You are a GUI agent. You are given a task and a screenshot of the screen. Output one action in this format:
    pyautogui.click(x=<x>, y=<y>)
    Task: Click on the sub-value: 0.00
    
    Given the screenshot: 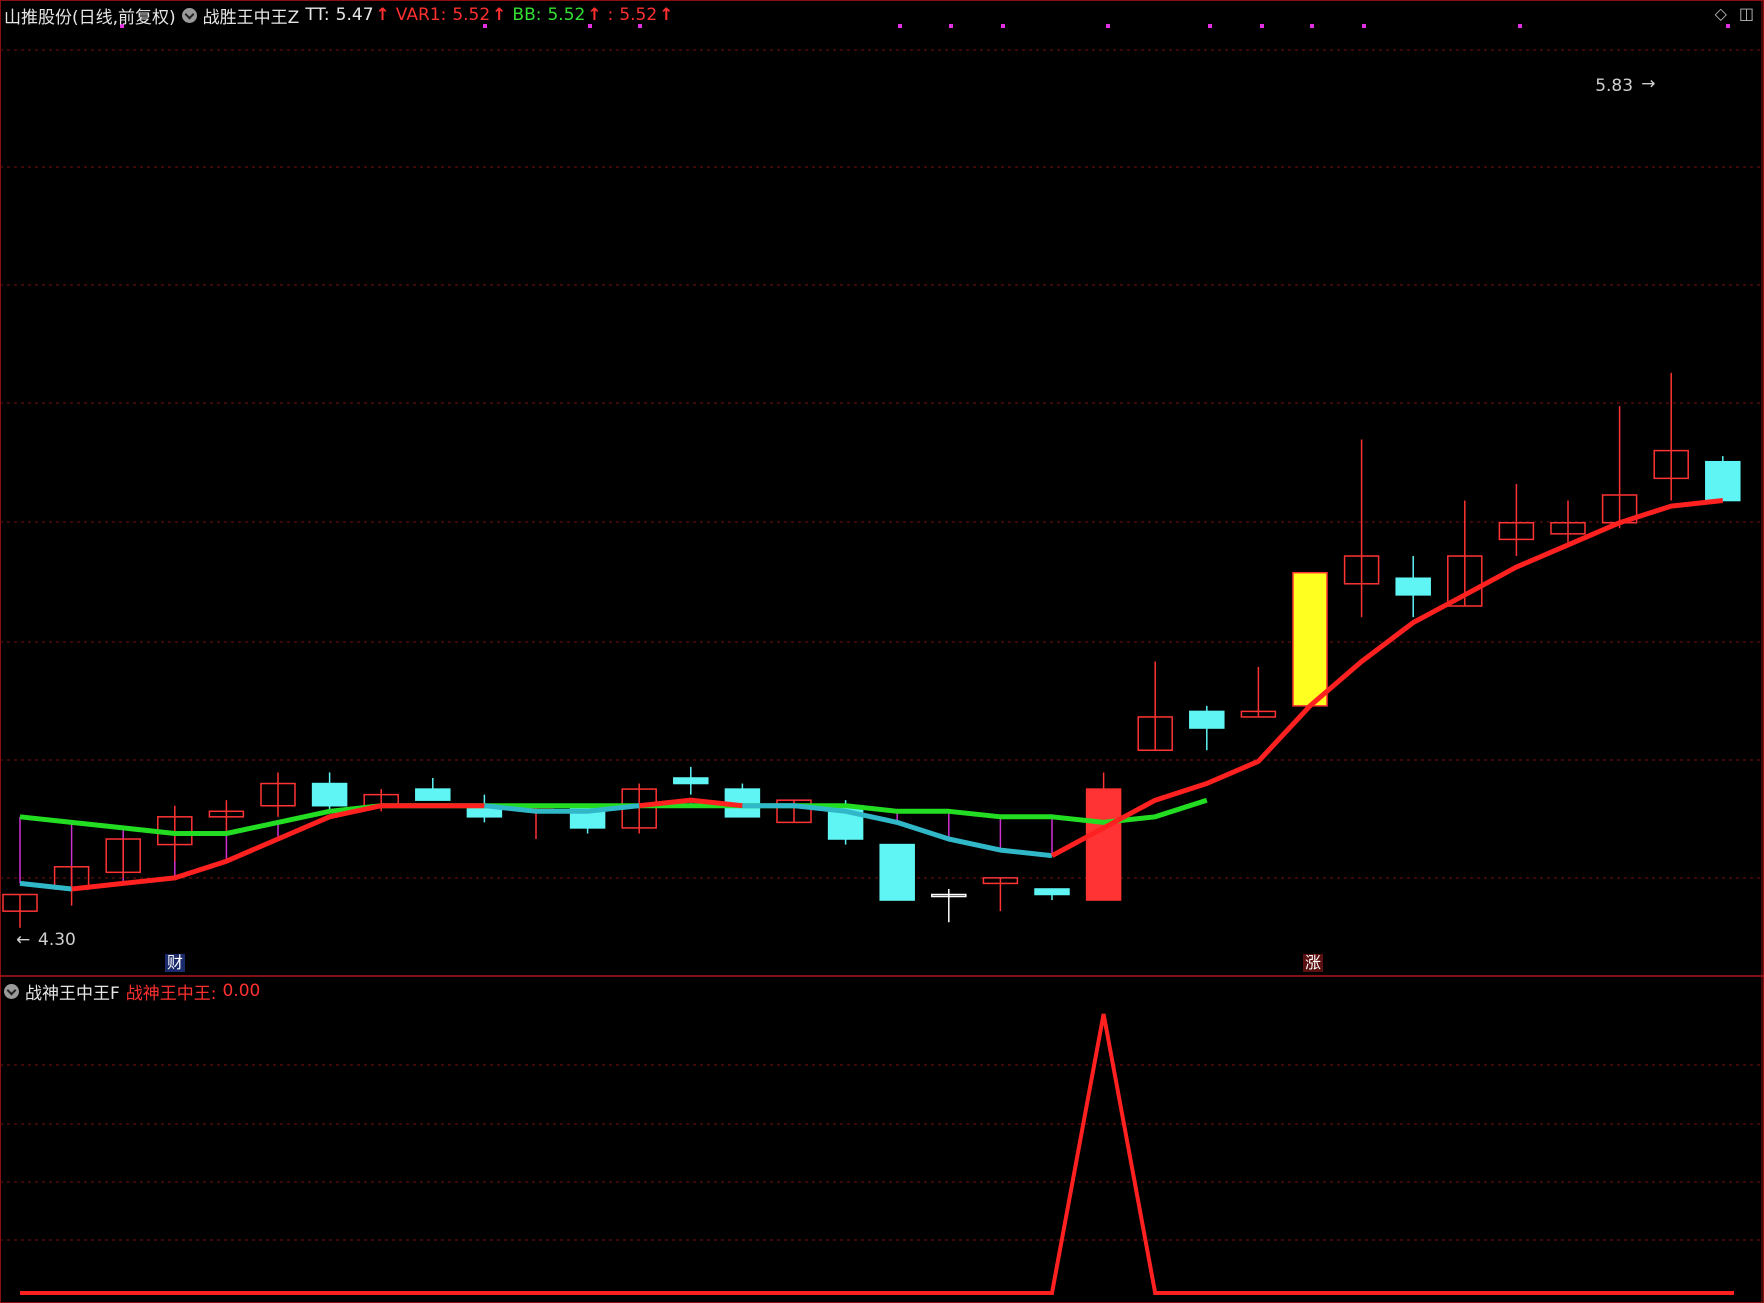 What is the action you would take?
    pyautogui.click(x=241, y=991)
    